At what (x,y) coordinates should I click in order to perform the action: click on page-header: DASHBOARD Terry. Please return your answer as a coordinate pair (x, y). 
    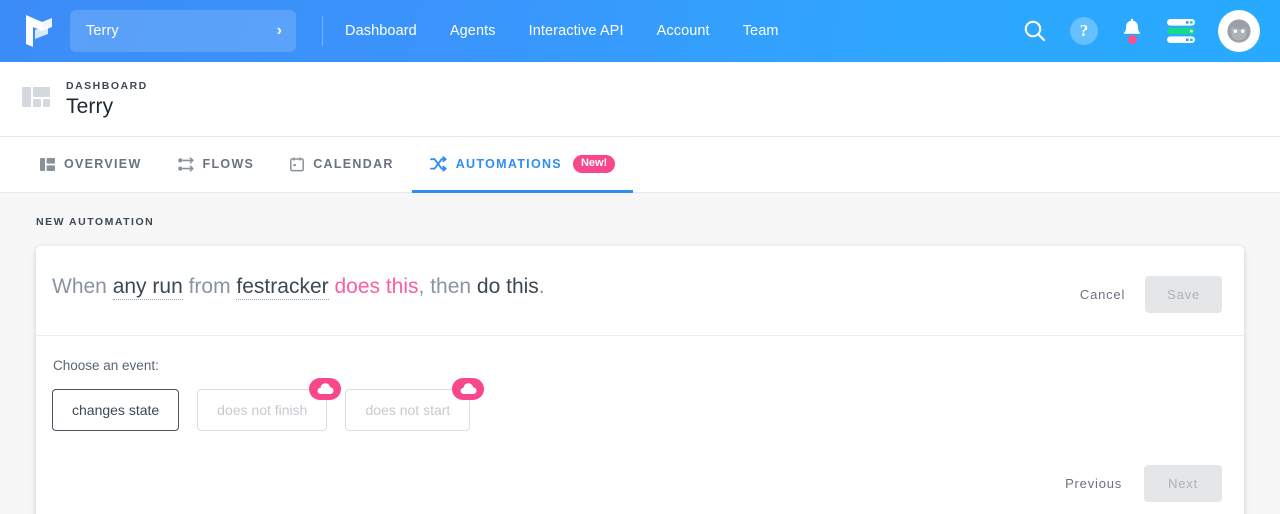
    Looking at the image, I should click on (640, 99).